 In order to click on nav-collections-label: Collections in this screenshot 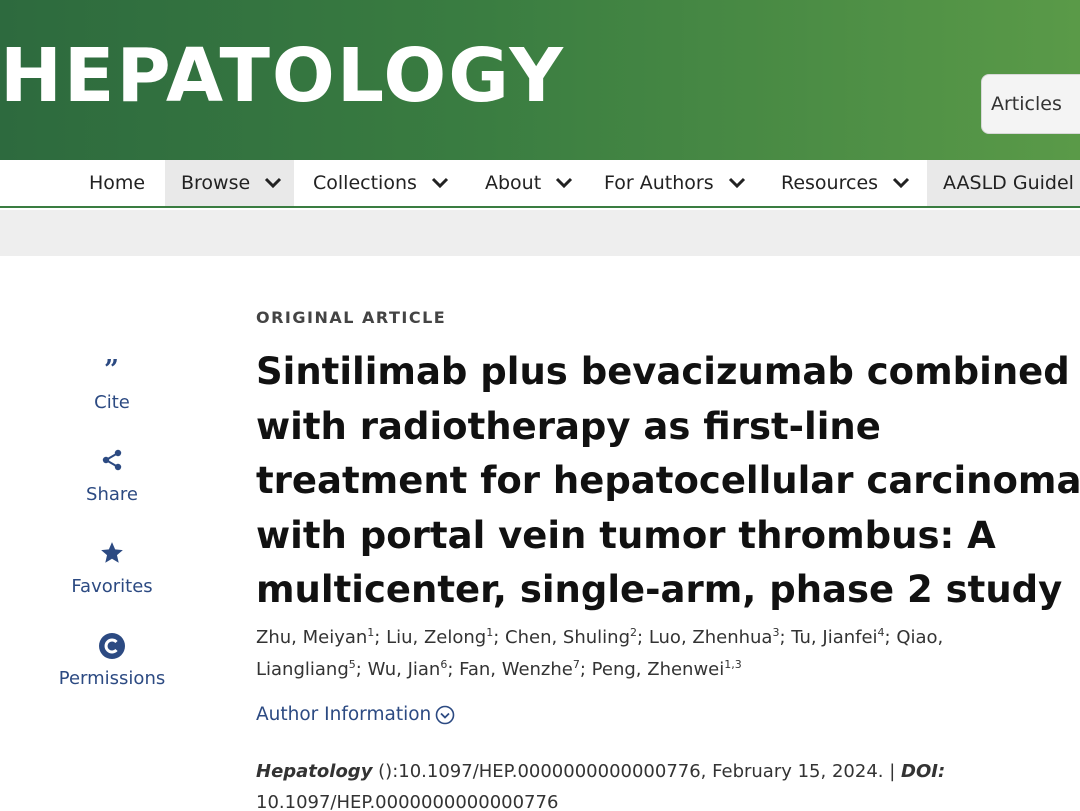, I will do `click(365, 183)`.